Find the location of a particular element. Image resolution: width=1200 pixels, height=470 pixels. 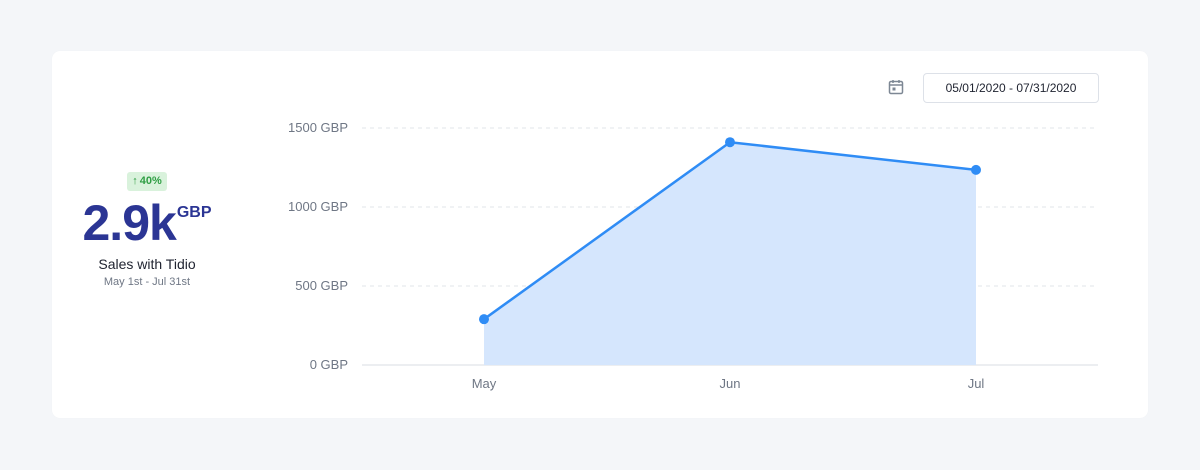

sales-amount: 2.9k is located at coordinates (129, 223).